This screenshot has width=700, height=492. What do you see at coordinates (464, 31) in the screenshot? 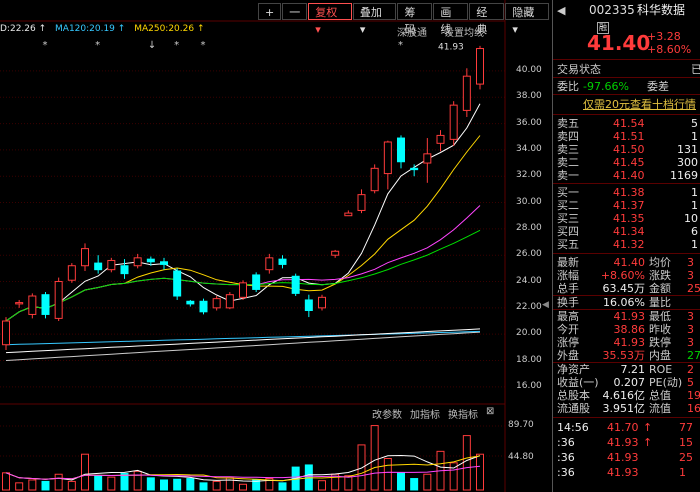
I see `set-ma-button: 设置均线` at bounding box center [464, 31].